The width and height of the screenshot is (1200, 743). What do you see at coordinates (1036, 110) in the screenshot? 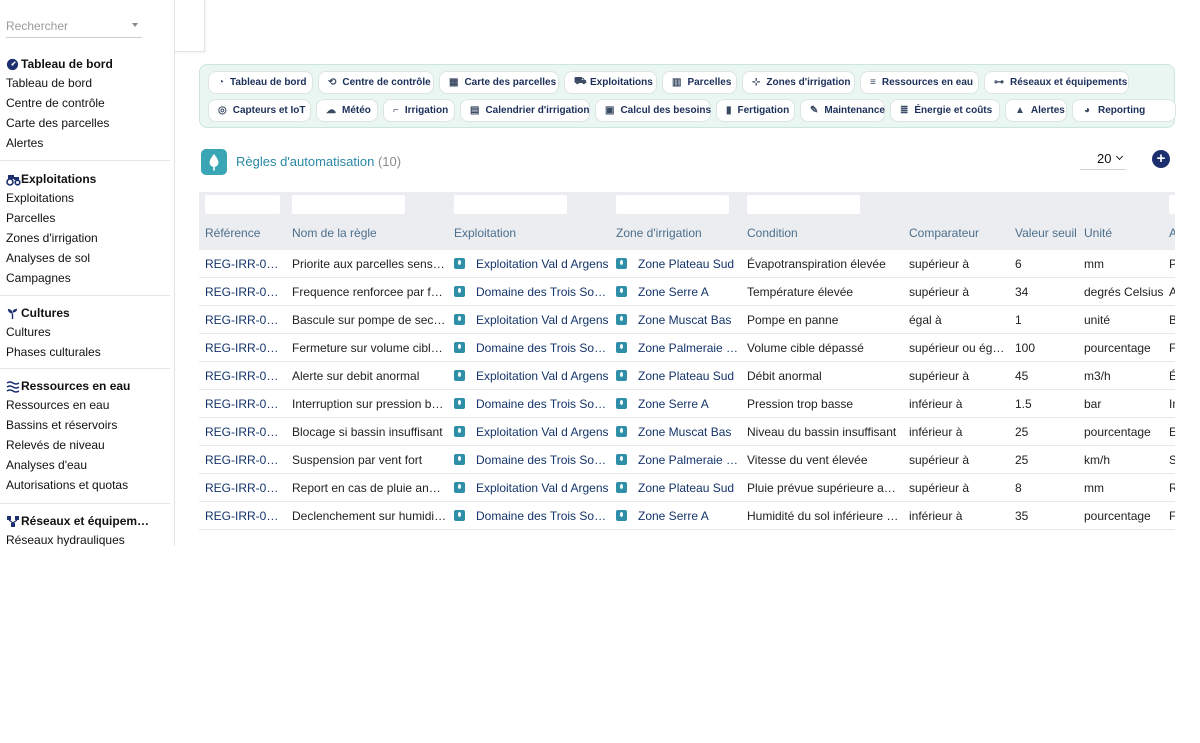
I see `toolbar-button: ▲ Alertes` at bounding box center [1036, 110].